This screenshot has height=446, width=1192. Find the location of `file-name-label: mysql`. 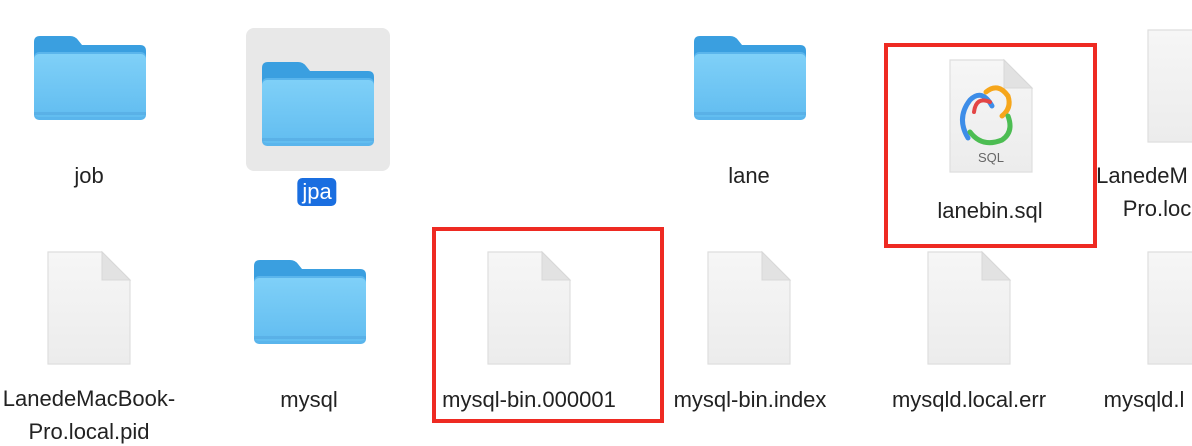

file-name-label: mysql is located at coordinates (309, 399).